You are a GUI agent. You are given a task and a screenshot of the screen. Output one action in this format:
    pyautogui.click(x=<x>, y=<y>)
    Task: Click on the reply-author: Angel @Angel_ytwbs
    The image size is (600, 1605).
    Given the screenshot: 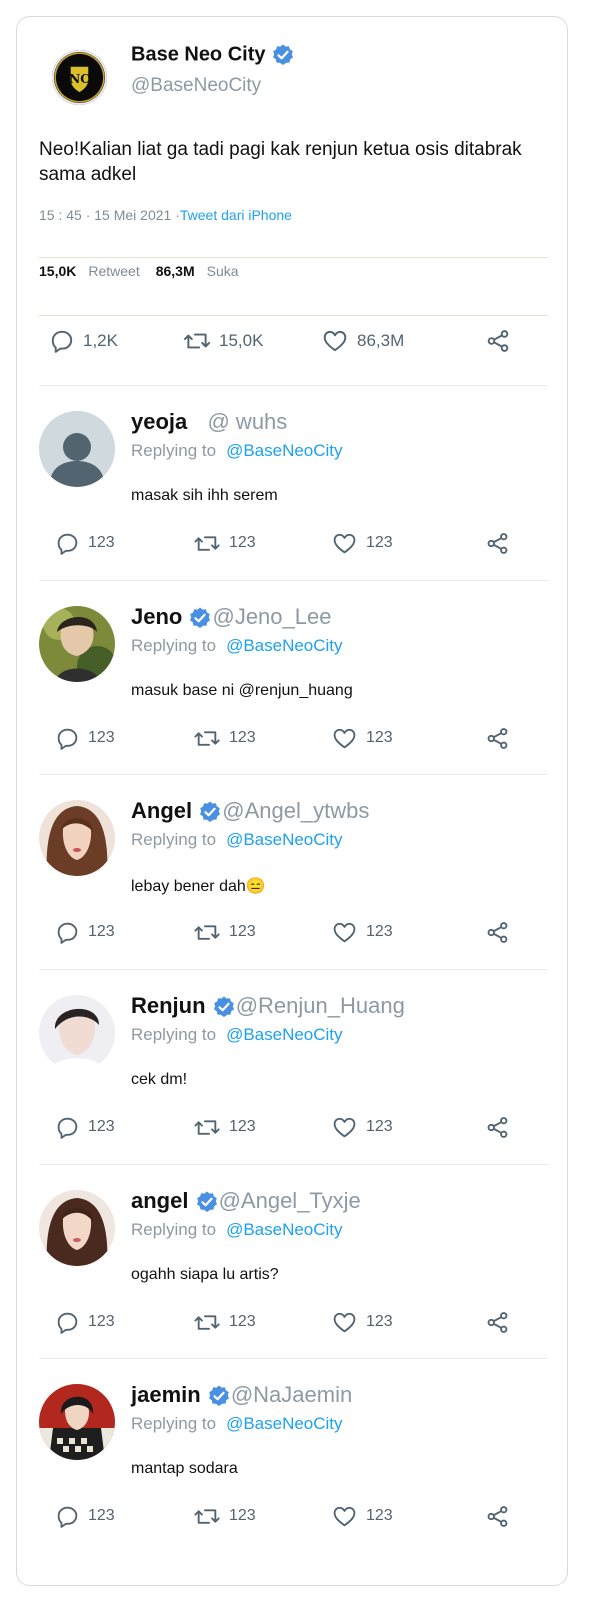 What is the action you would take?
    pyautogui.click(x=250, y=811)
    